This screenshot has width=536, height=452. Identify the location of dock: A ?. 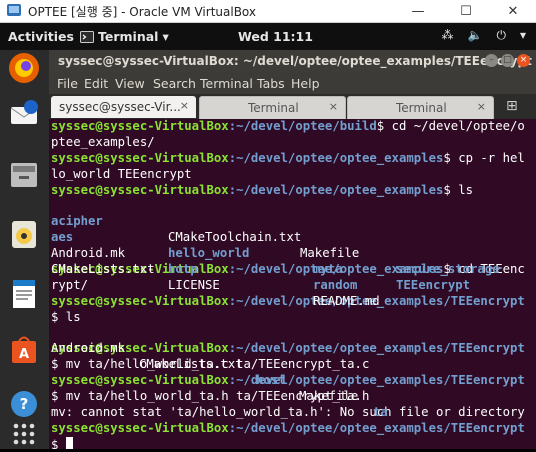
(24, 249).